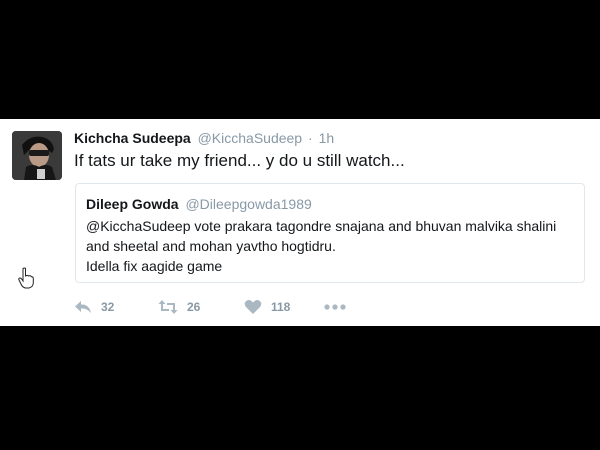 The image size is (600, 450). I want to click on like-count: 118, so click(281, 307).